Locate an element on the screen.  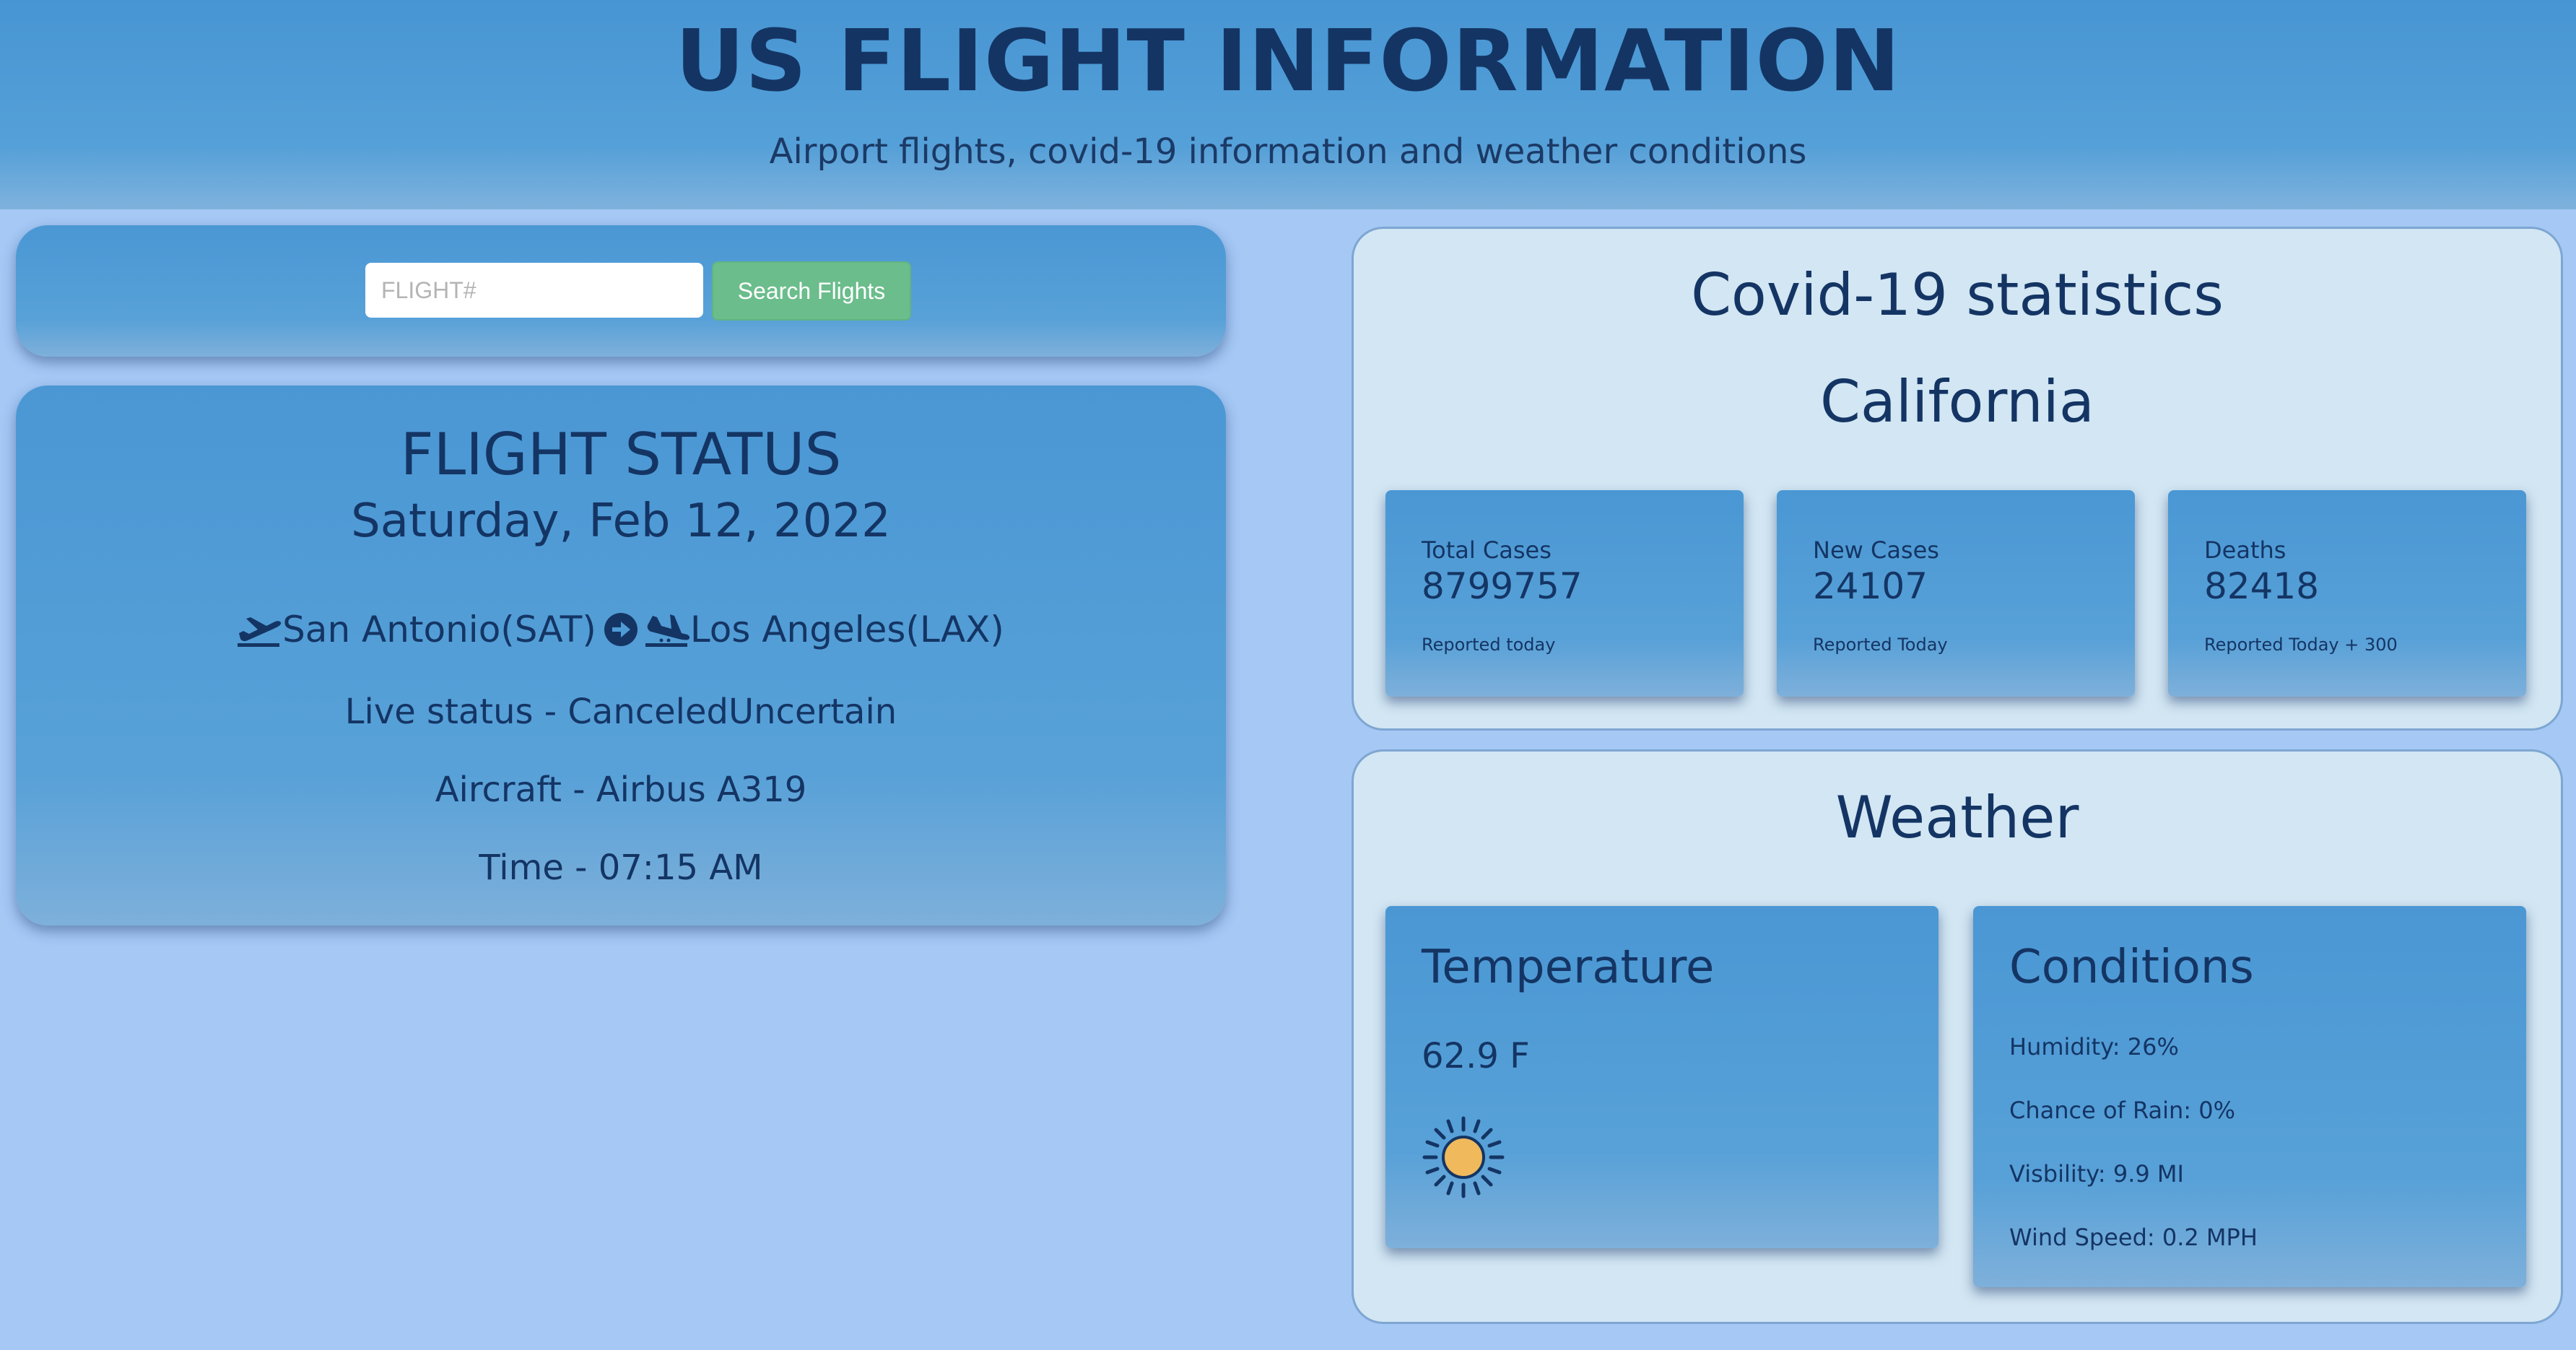
stat-note: Reported Today + 300 is located at coordinates (2301, 645).